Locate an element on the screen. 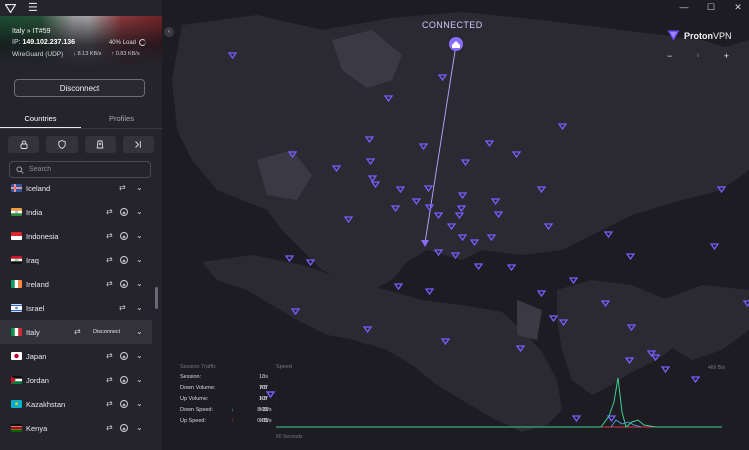 This screenshot has height=450, width=749. filter-p2p-button is located at coordinates (100, 144).